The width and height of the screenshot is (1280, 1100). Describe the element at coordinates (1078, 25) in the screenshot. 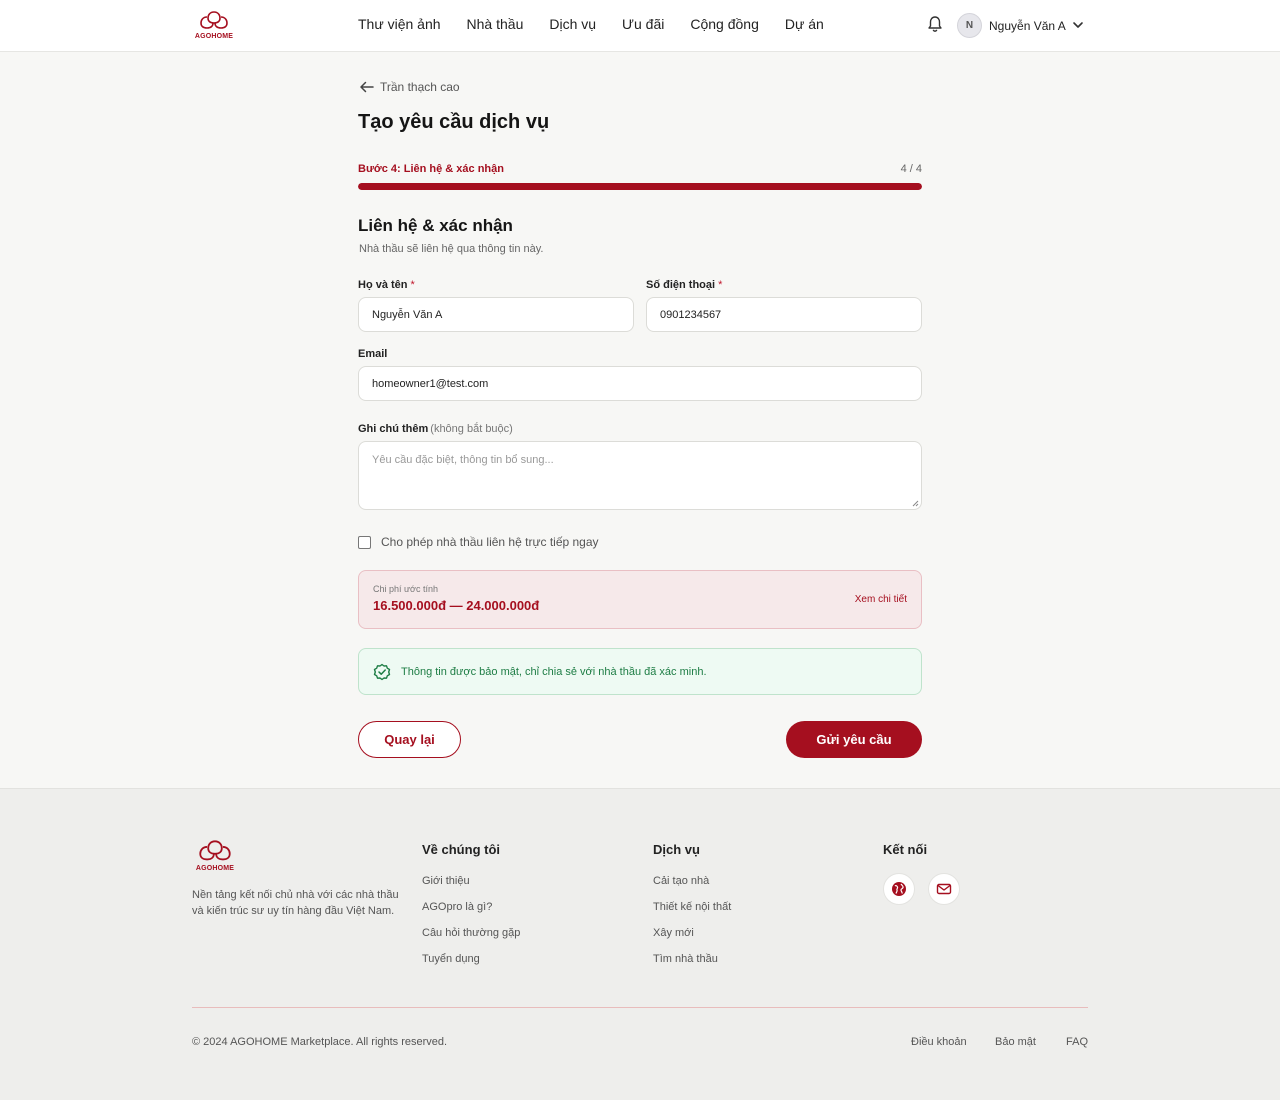

I see `chevron-down-icon` at that location.